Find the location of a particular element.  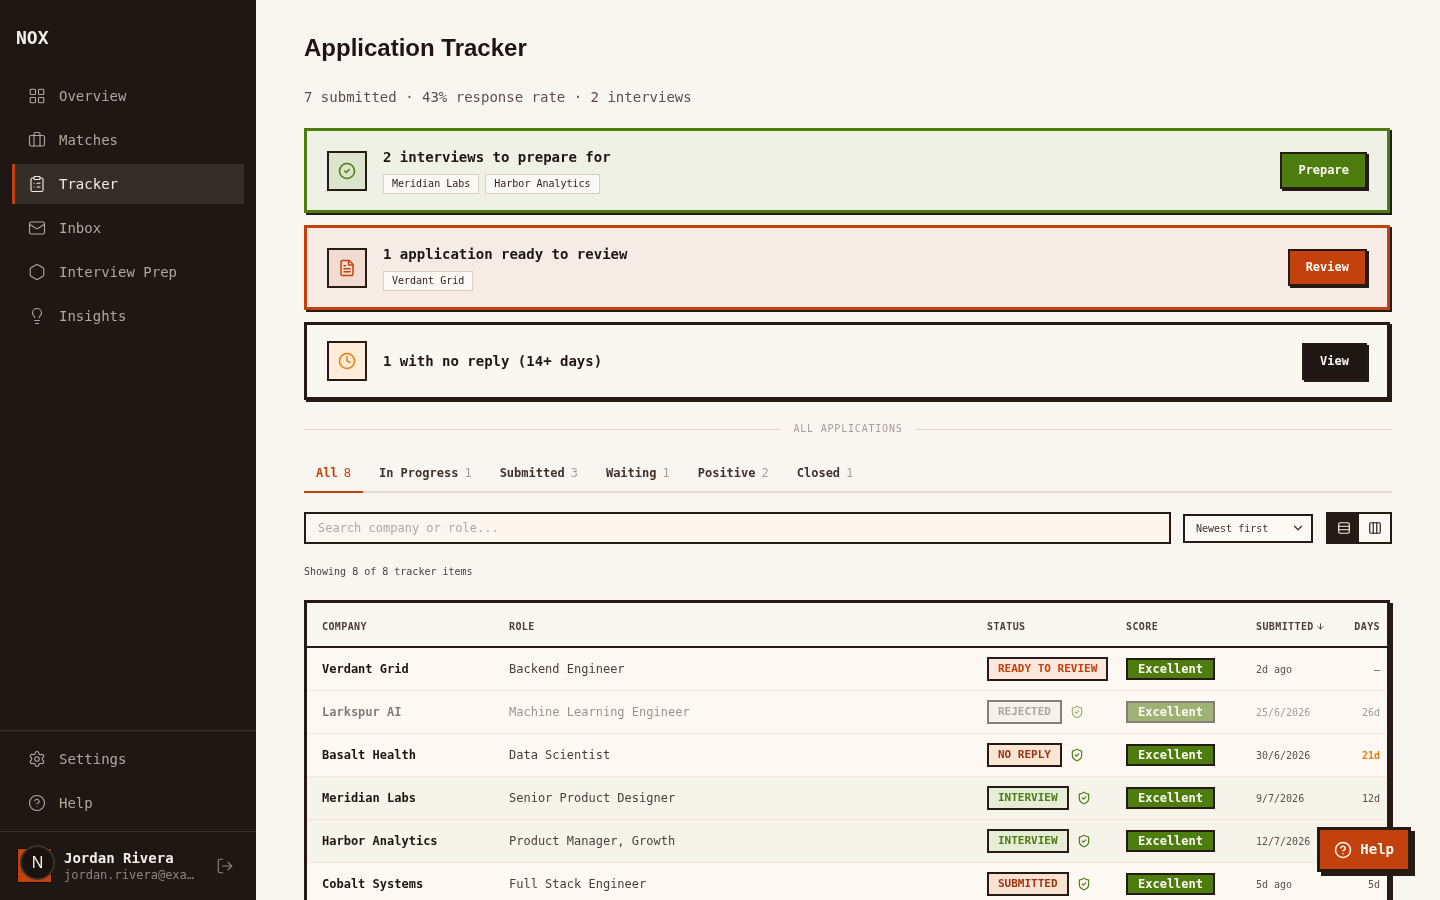

company-name: Cobalt Systems is located at coordinates (373, 884).